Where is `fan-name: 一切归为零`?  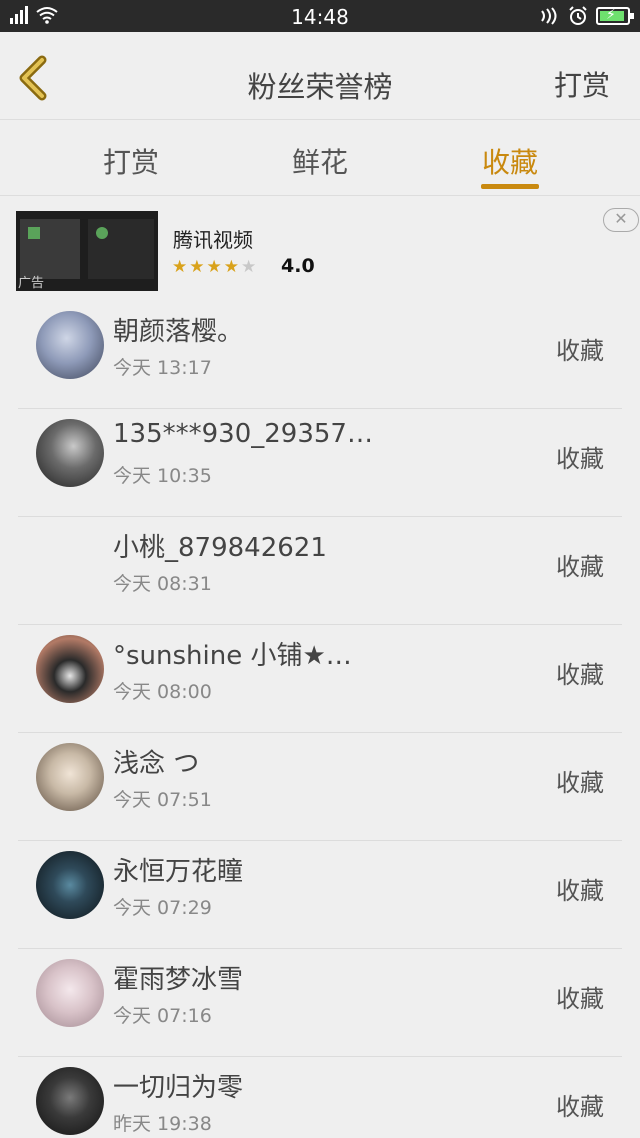 fan-name: 一切归为零 is located at coordinates (178, 1088).